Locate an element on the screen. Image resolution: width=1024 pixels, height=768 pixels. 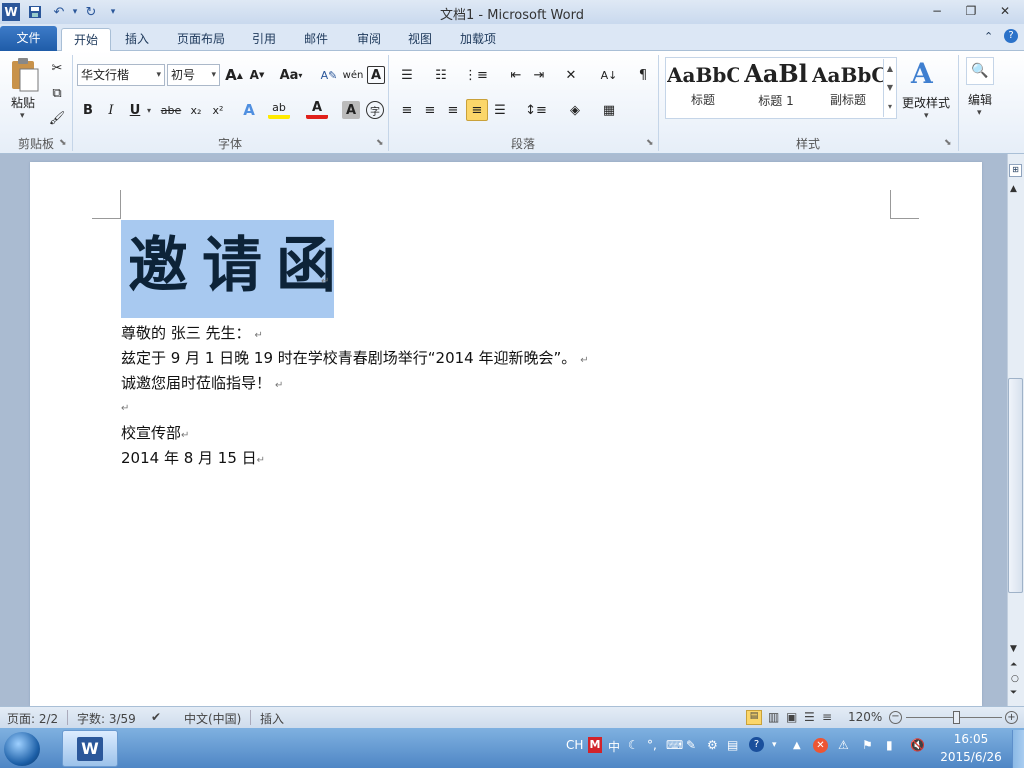
tab-view: 视图 is located at coordinates (420, 39).